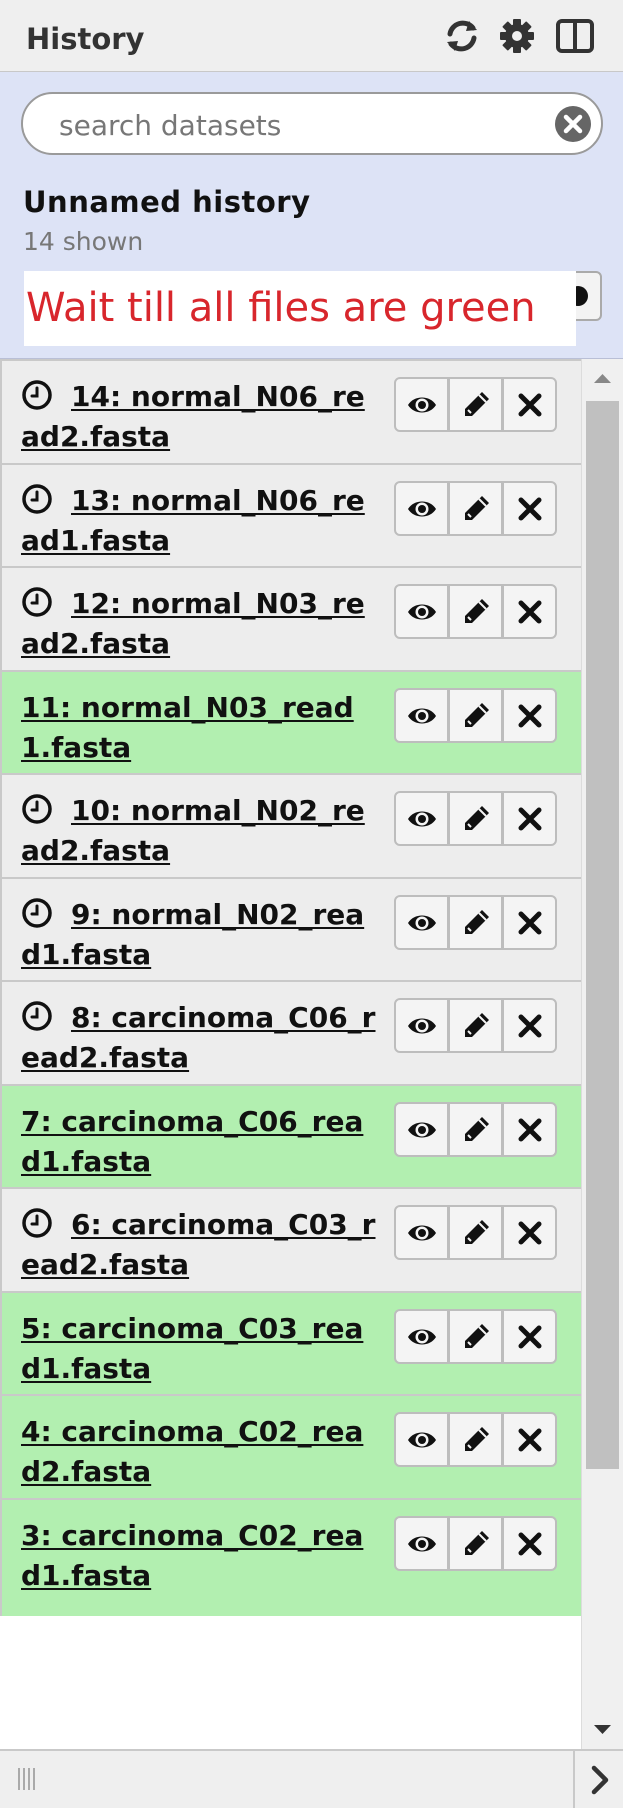  Describe the element at coordinates (192, 1451) in the screenshot. I see `dataset-label: 4: carcinoma_C02_read2.fasta` at that location.